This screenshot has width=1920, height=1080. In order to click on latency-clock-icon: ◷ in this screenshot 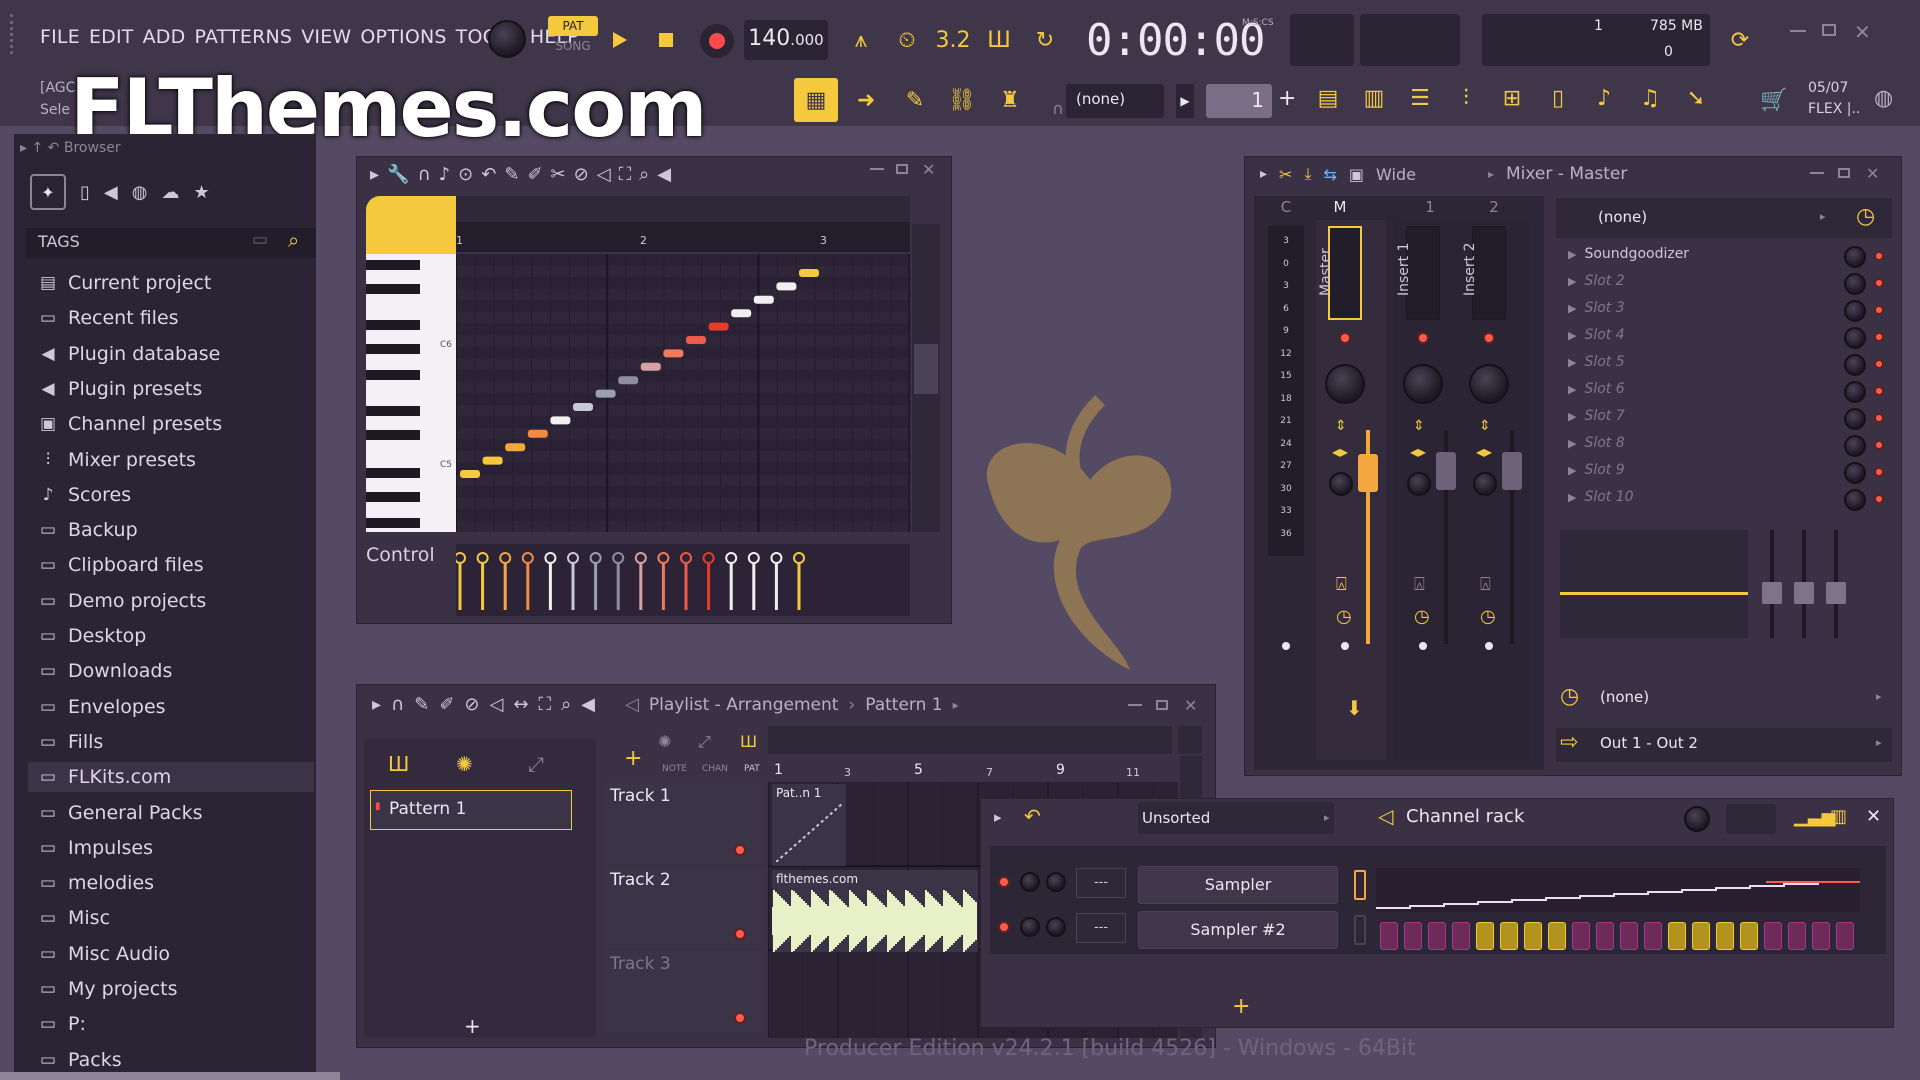, I will do `click(1422, 616)`.